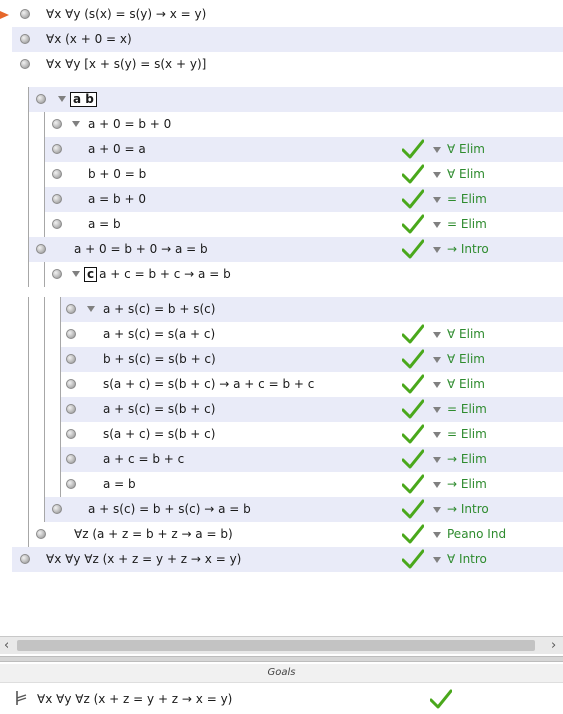 Image resolution: width=563 pixels, height=714 pixels. What do you see at coordinates (117, 199) in the screenshot?
I see `formula: a = b + 0` at bounding box center [117, 199].